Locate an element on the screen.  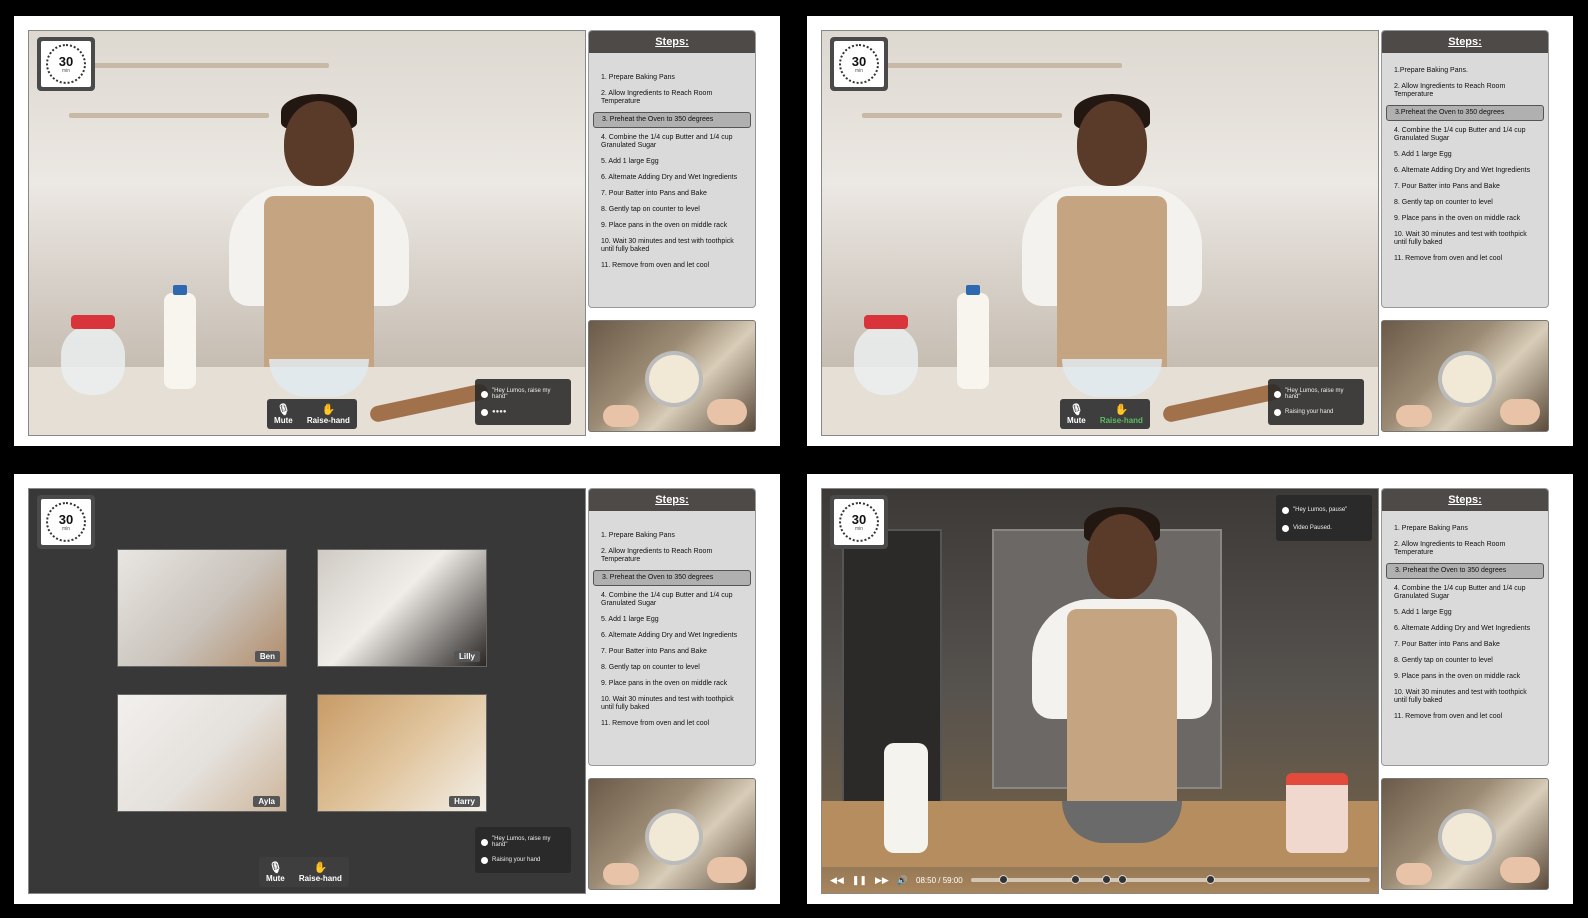
step-item-current: 3.Preheat the Oven to 350 degrees is located at coordinates (1465, 113).